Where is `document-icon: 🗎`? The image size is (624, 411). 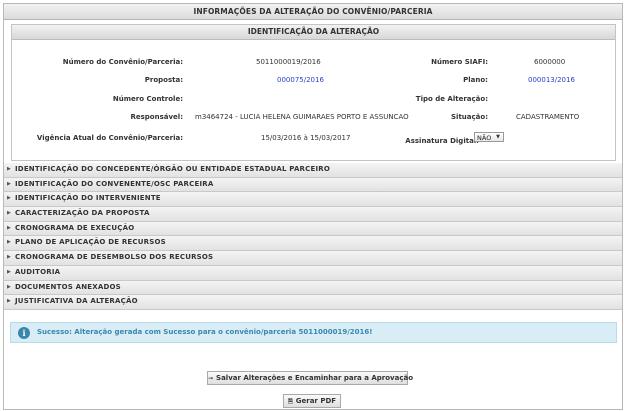
document-icon: 🗎 is located at coordinates (290, 401).